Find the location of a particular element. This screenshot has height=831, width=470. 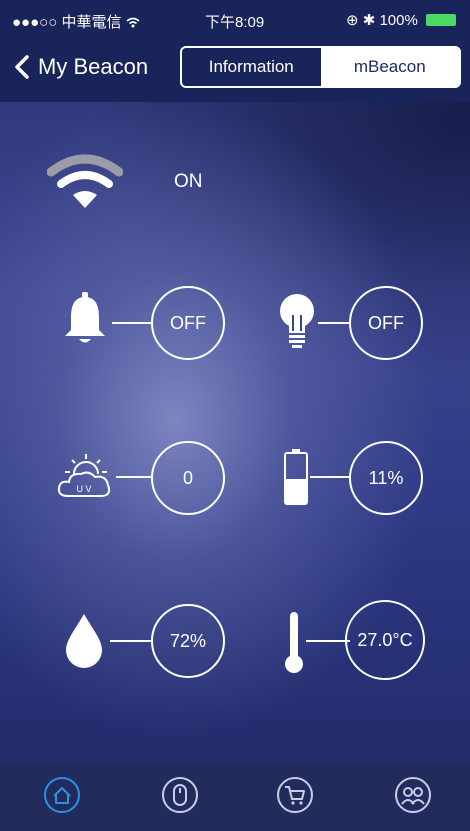

light-status-button: OFF is located at coordinates (386, 323).